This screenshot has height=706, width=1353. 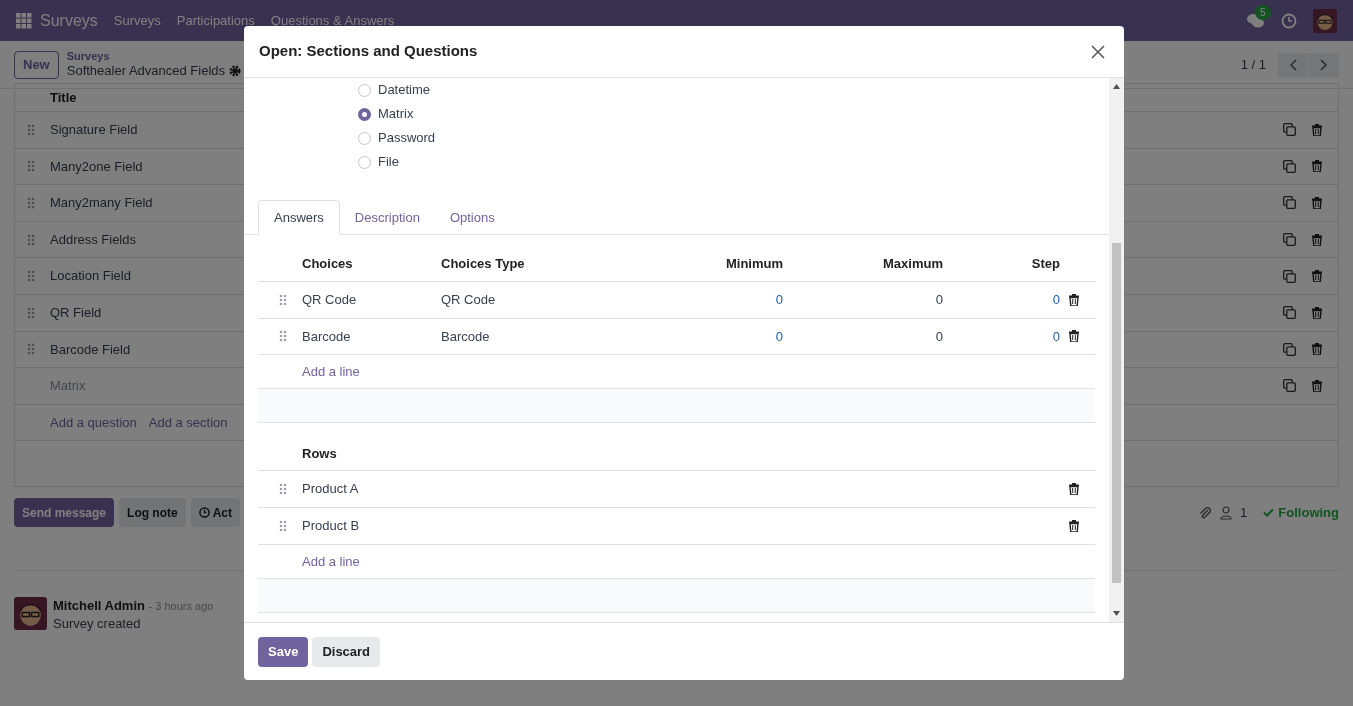 I want to click on activity-button: Act, so click(x=215, y=512).